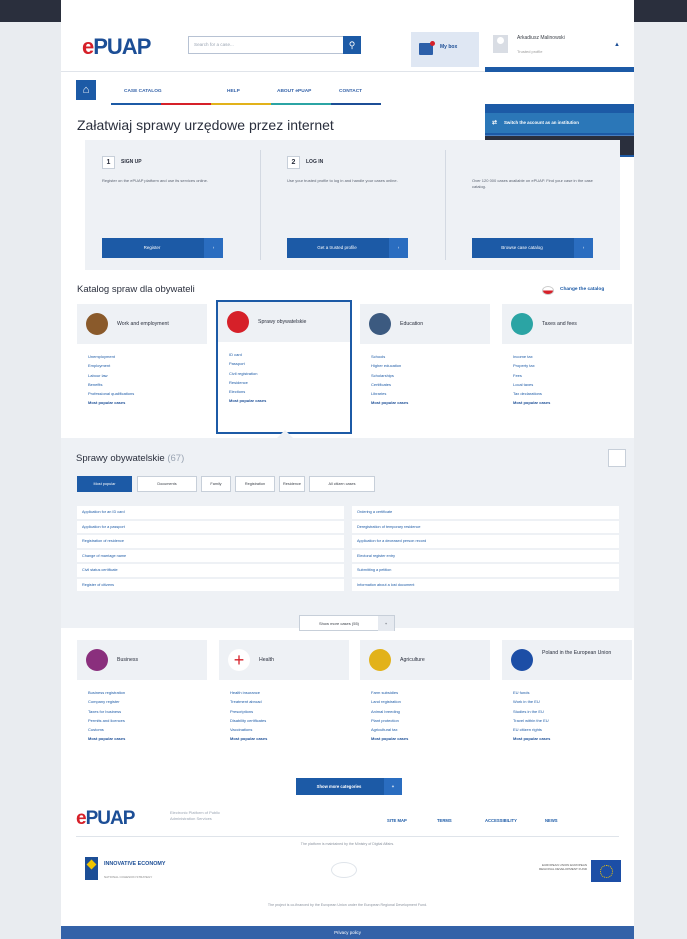 The height and width of the screenshot is (939, 687). What do you see at coordinates (106, 729) in the screenshot?
I see `category-link: Customs` at bounding box center [106, 729].